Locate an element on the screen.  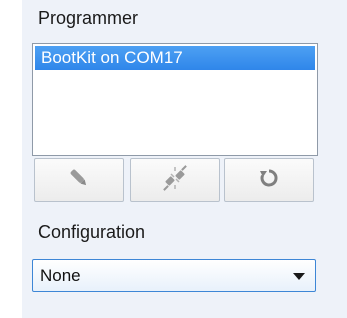
plug-disconnect-icon is located at coordinates (175, 180).